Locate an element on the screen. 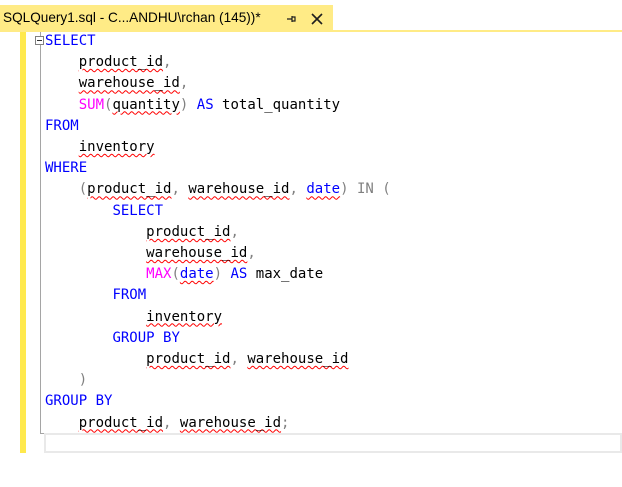 The width and height of the screenshot is (622, 487). code-token: max_date is located at coordinates (285, 274).